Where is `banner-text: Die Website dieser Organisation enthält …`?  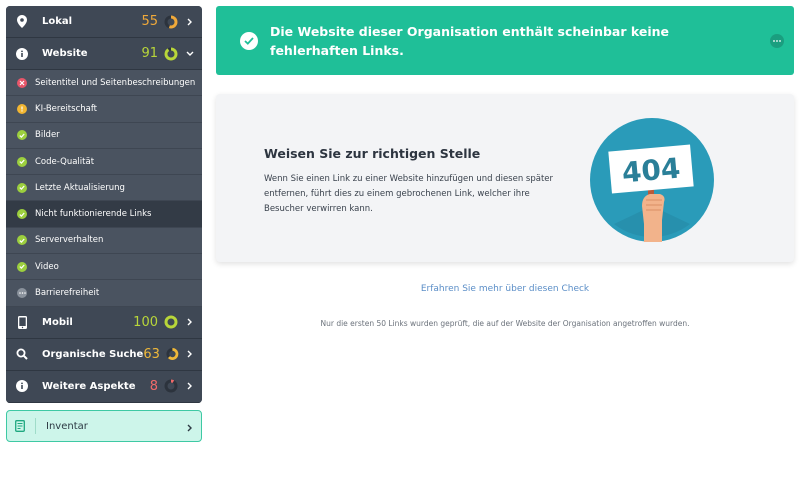 banner-text: Die Website dieser Organisation enthält … is located at coordinates (469, 40).